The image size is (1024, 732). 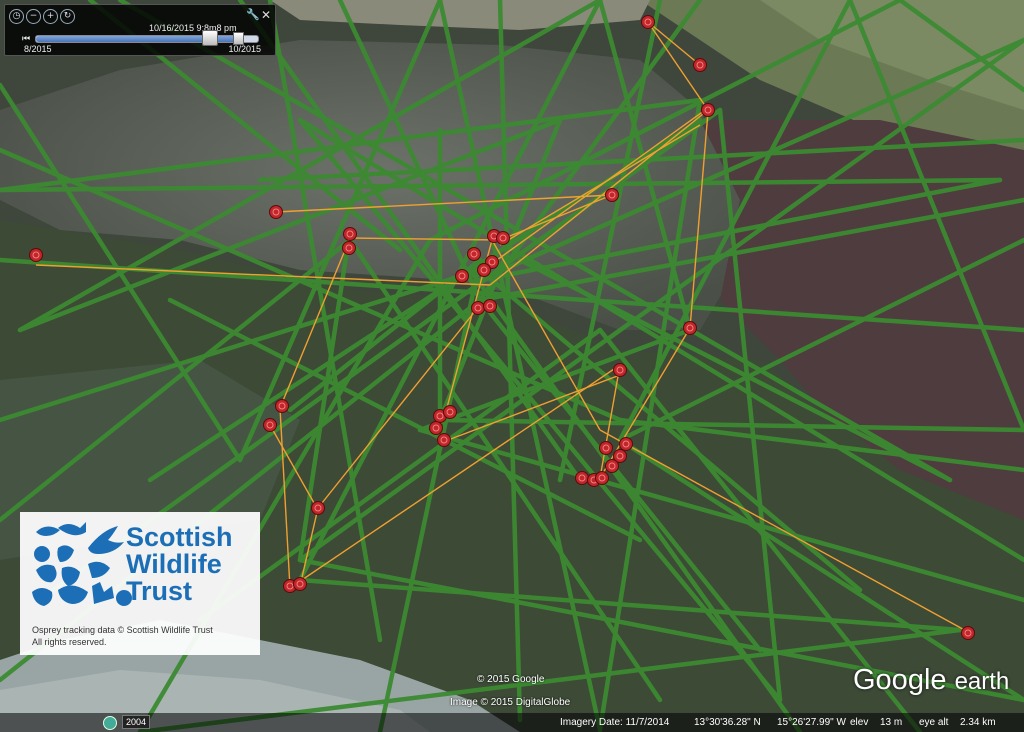 I want to click on logo-line-3: Trust, so click(x=159, y=591).